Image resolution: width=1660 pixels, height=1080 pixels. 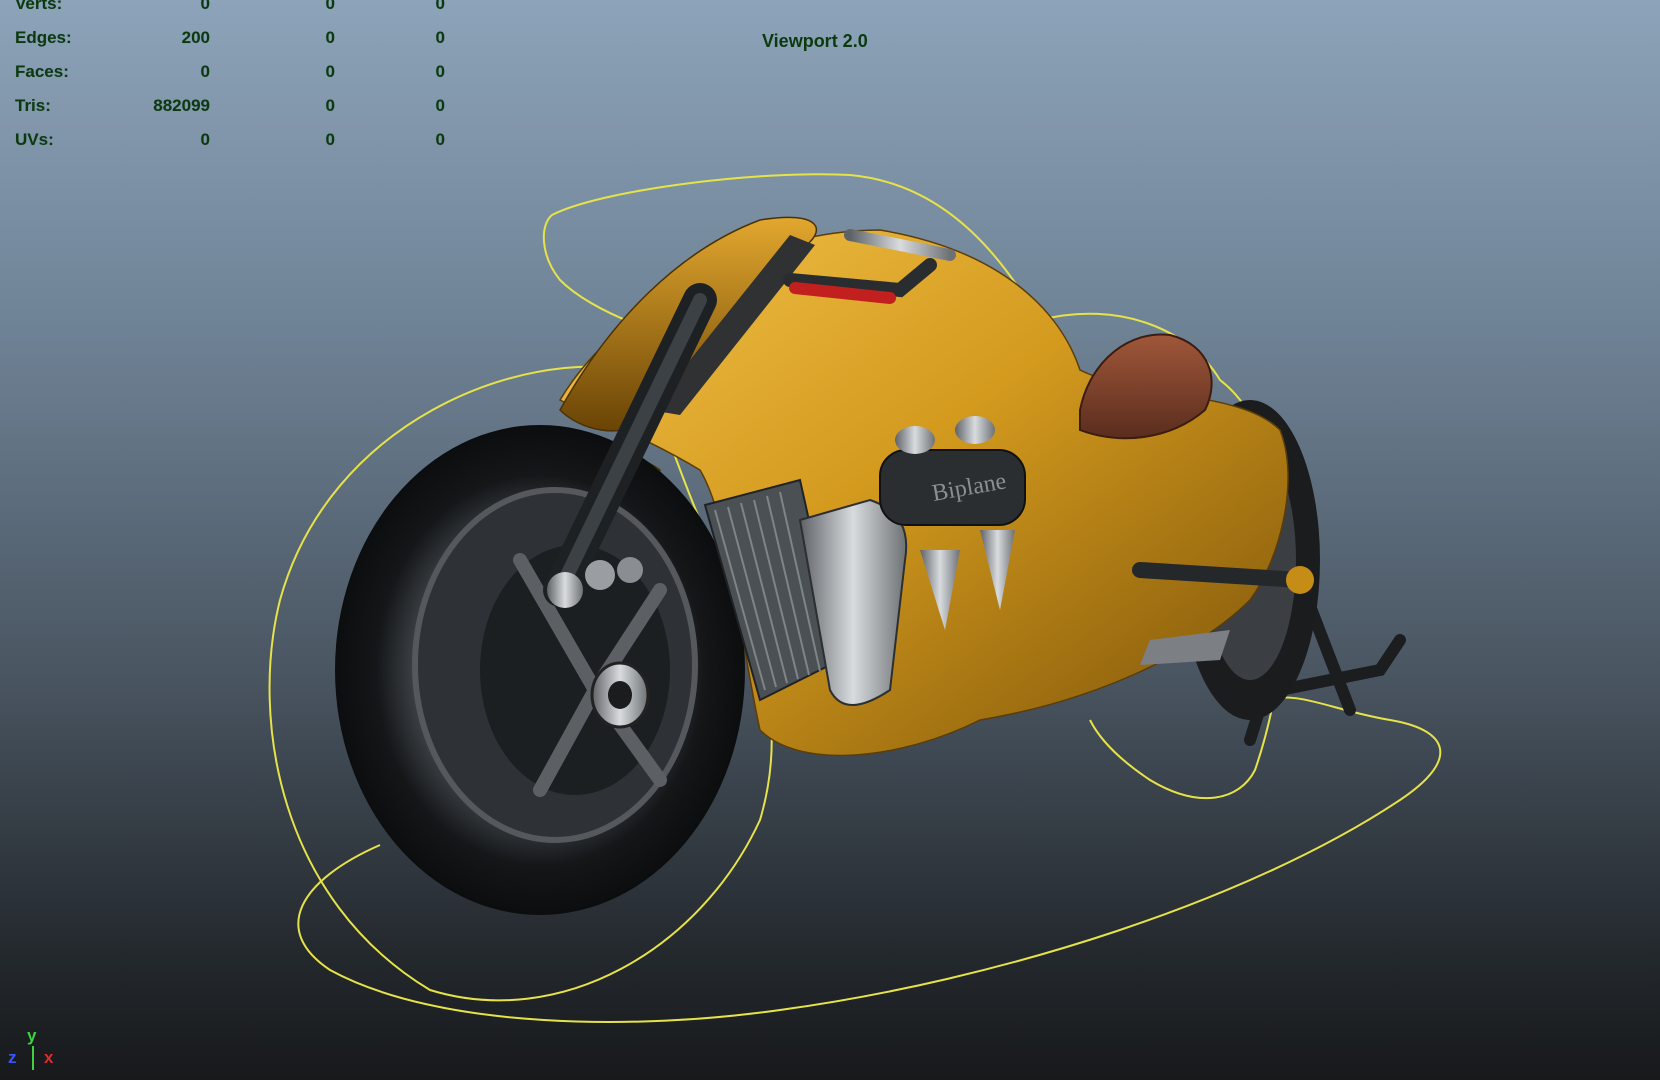 I want to click on axis-indicator: y z x, so click(x=38, y=1052).